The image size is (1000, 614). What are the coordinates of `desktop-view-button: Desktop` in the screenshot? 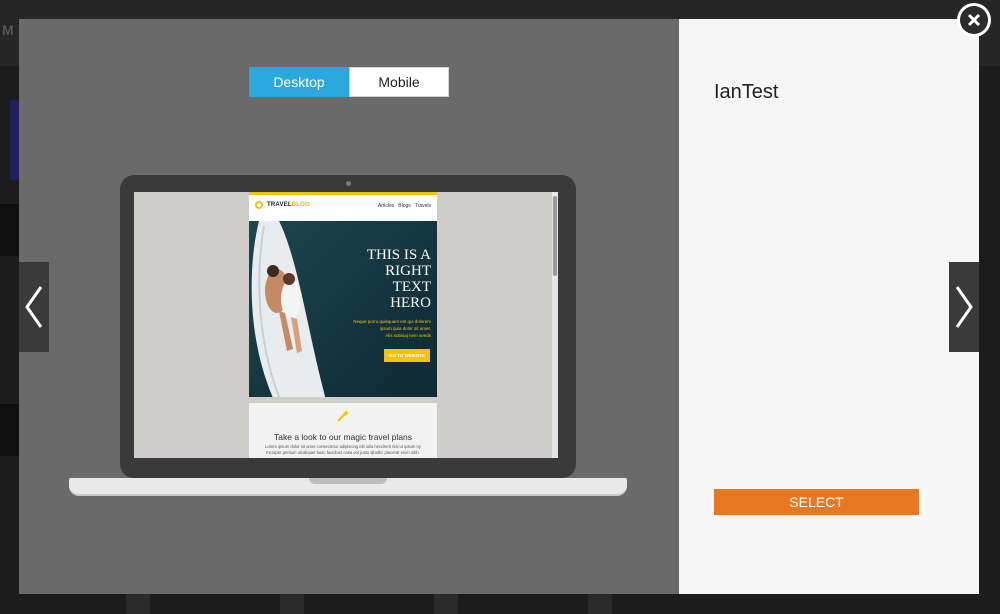 It's located at (299, 82).